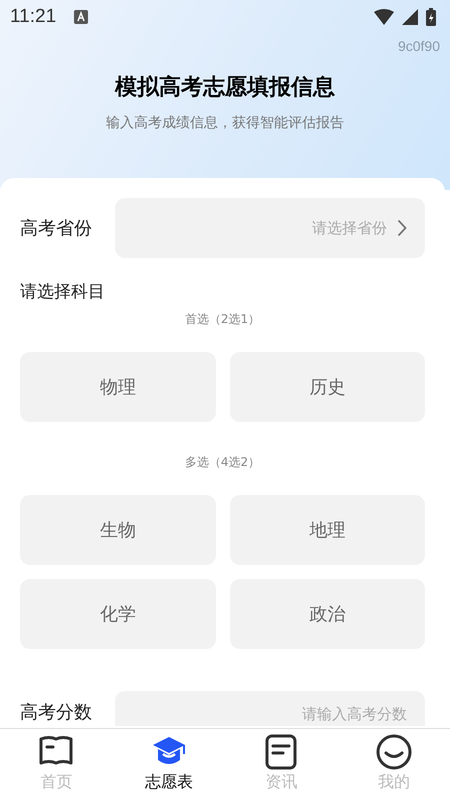  I want to click on subject-option: 历史, so click(327, 387).